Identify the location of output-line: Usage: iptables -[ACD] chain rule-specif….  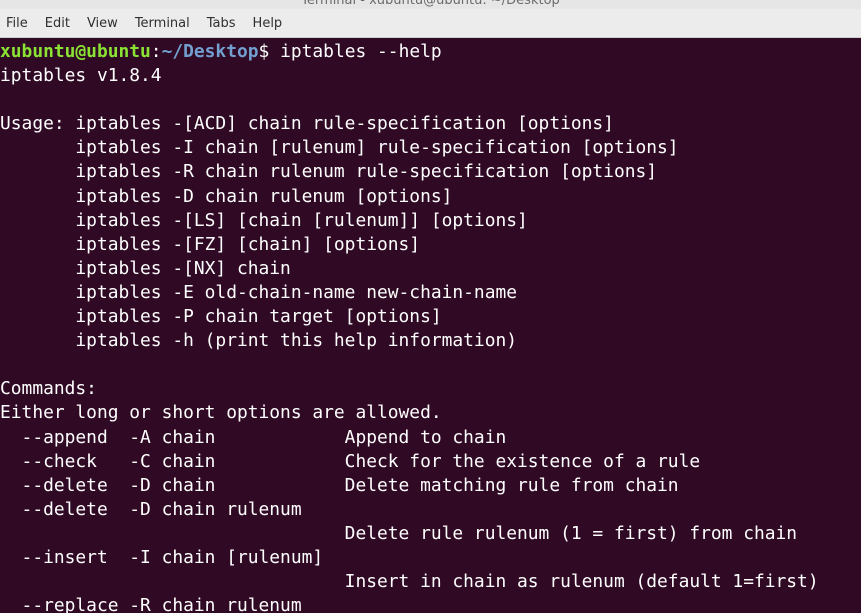
(307, 124).